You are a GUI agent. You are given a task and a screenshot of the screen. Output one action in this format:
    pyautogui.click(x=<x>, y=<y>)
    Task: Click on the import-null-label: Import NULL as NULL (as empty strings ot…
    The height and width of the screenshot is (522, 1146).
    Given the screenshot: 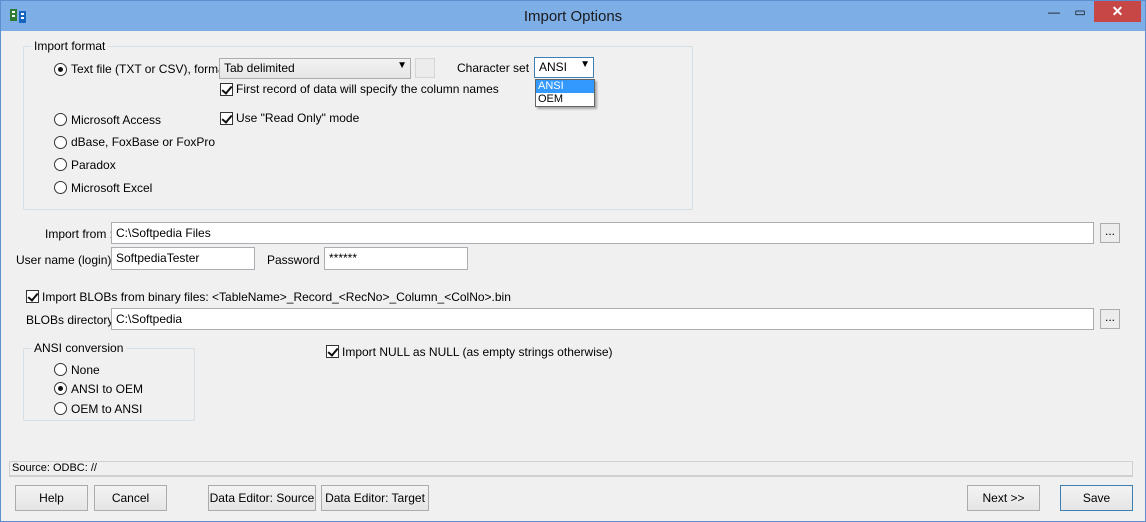 What is the action you would take?
    pyautogui.click(x=477, y=352)
    